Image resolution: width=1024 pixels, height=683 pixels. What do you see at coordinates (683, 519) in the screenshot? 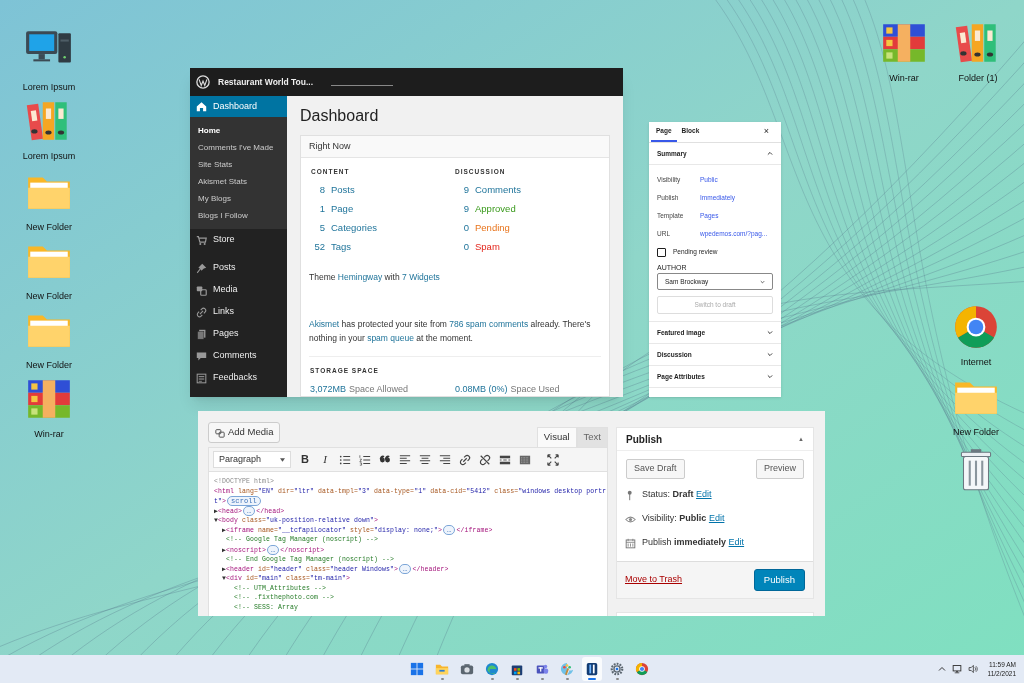
I see `publish-setting: Visibility: Public Edit` at bounding box center [683, 519].